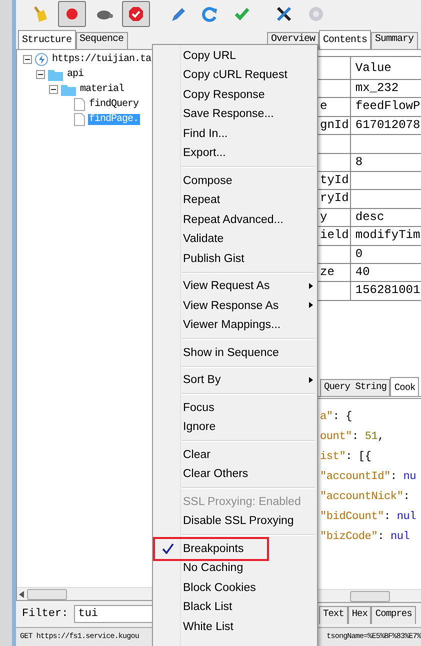  What do you see at coordinates (210, 14) in the screenshot?
I see `refresh-icon` at bounding box center [210, 14].